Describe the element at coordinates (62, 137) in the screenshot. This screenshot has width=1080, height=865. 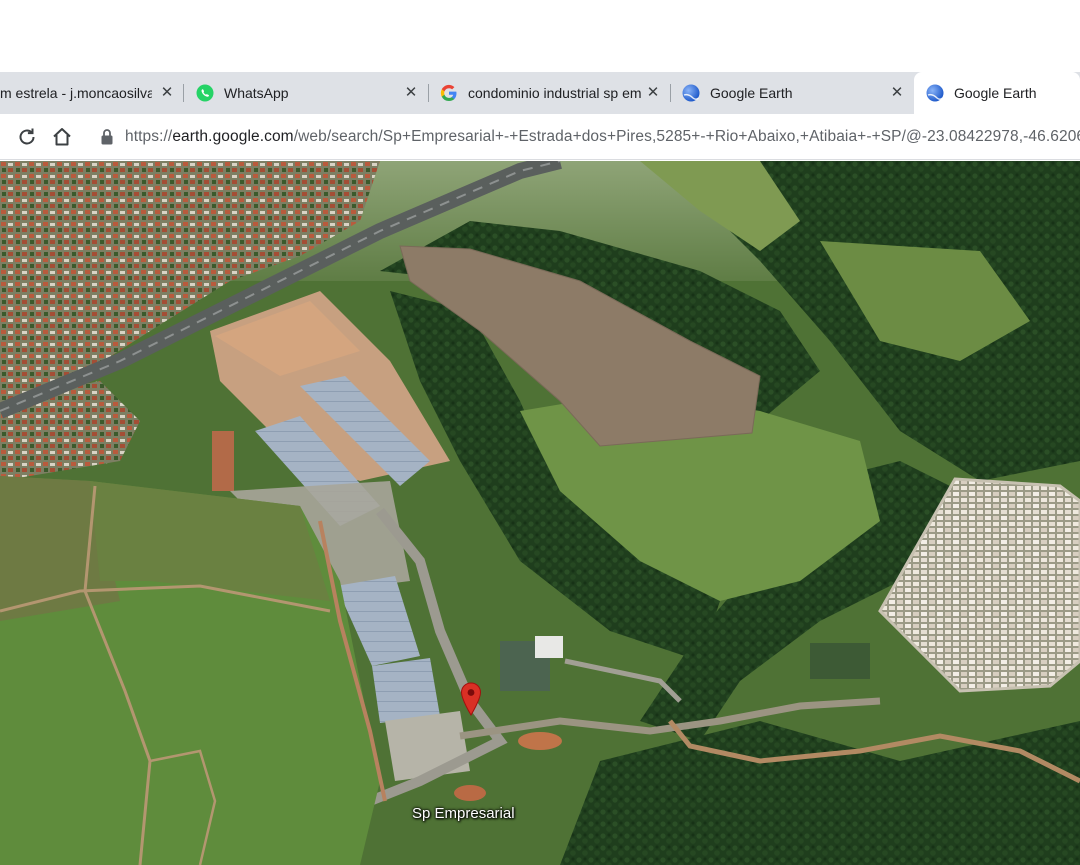
I see `home-icon` at that location.